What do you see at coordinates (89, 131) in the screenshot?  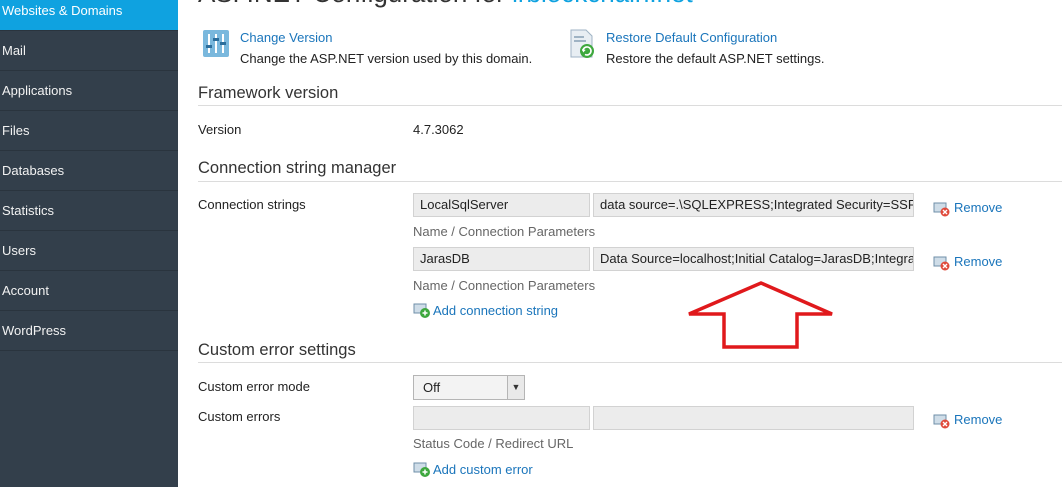 I see `sidebar-item-files: Files` at bounding box center [89, 131].